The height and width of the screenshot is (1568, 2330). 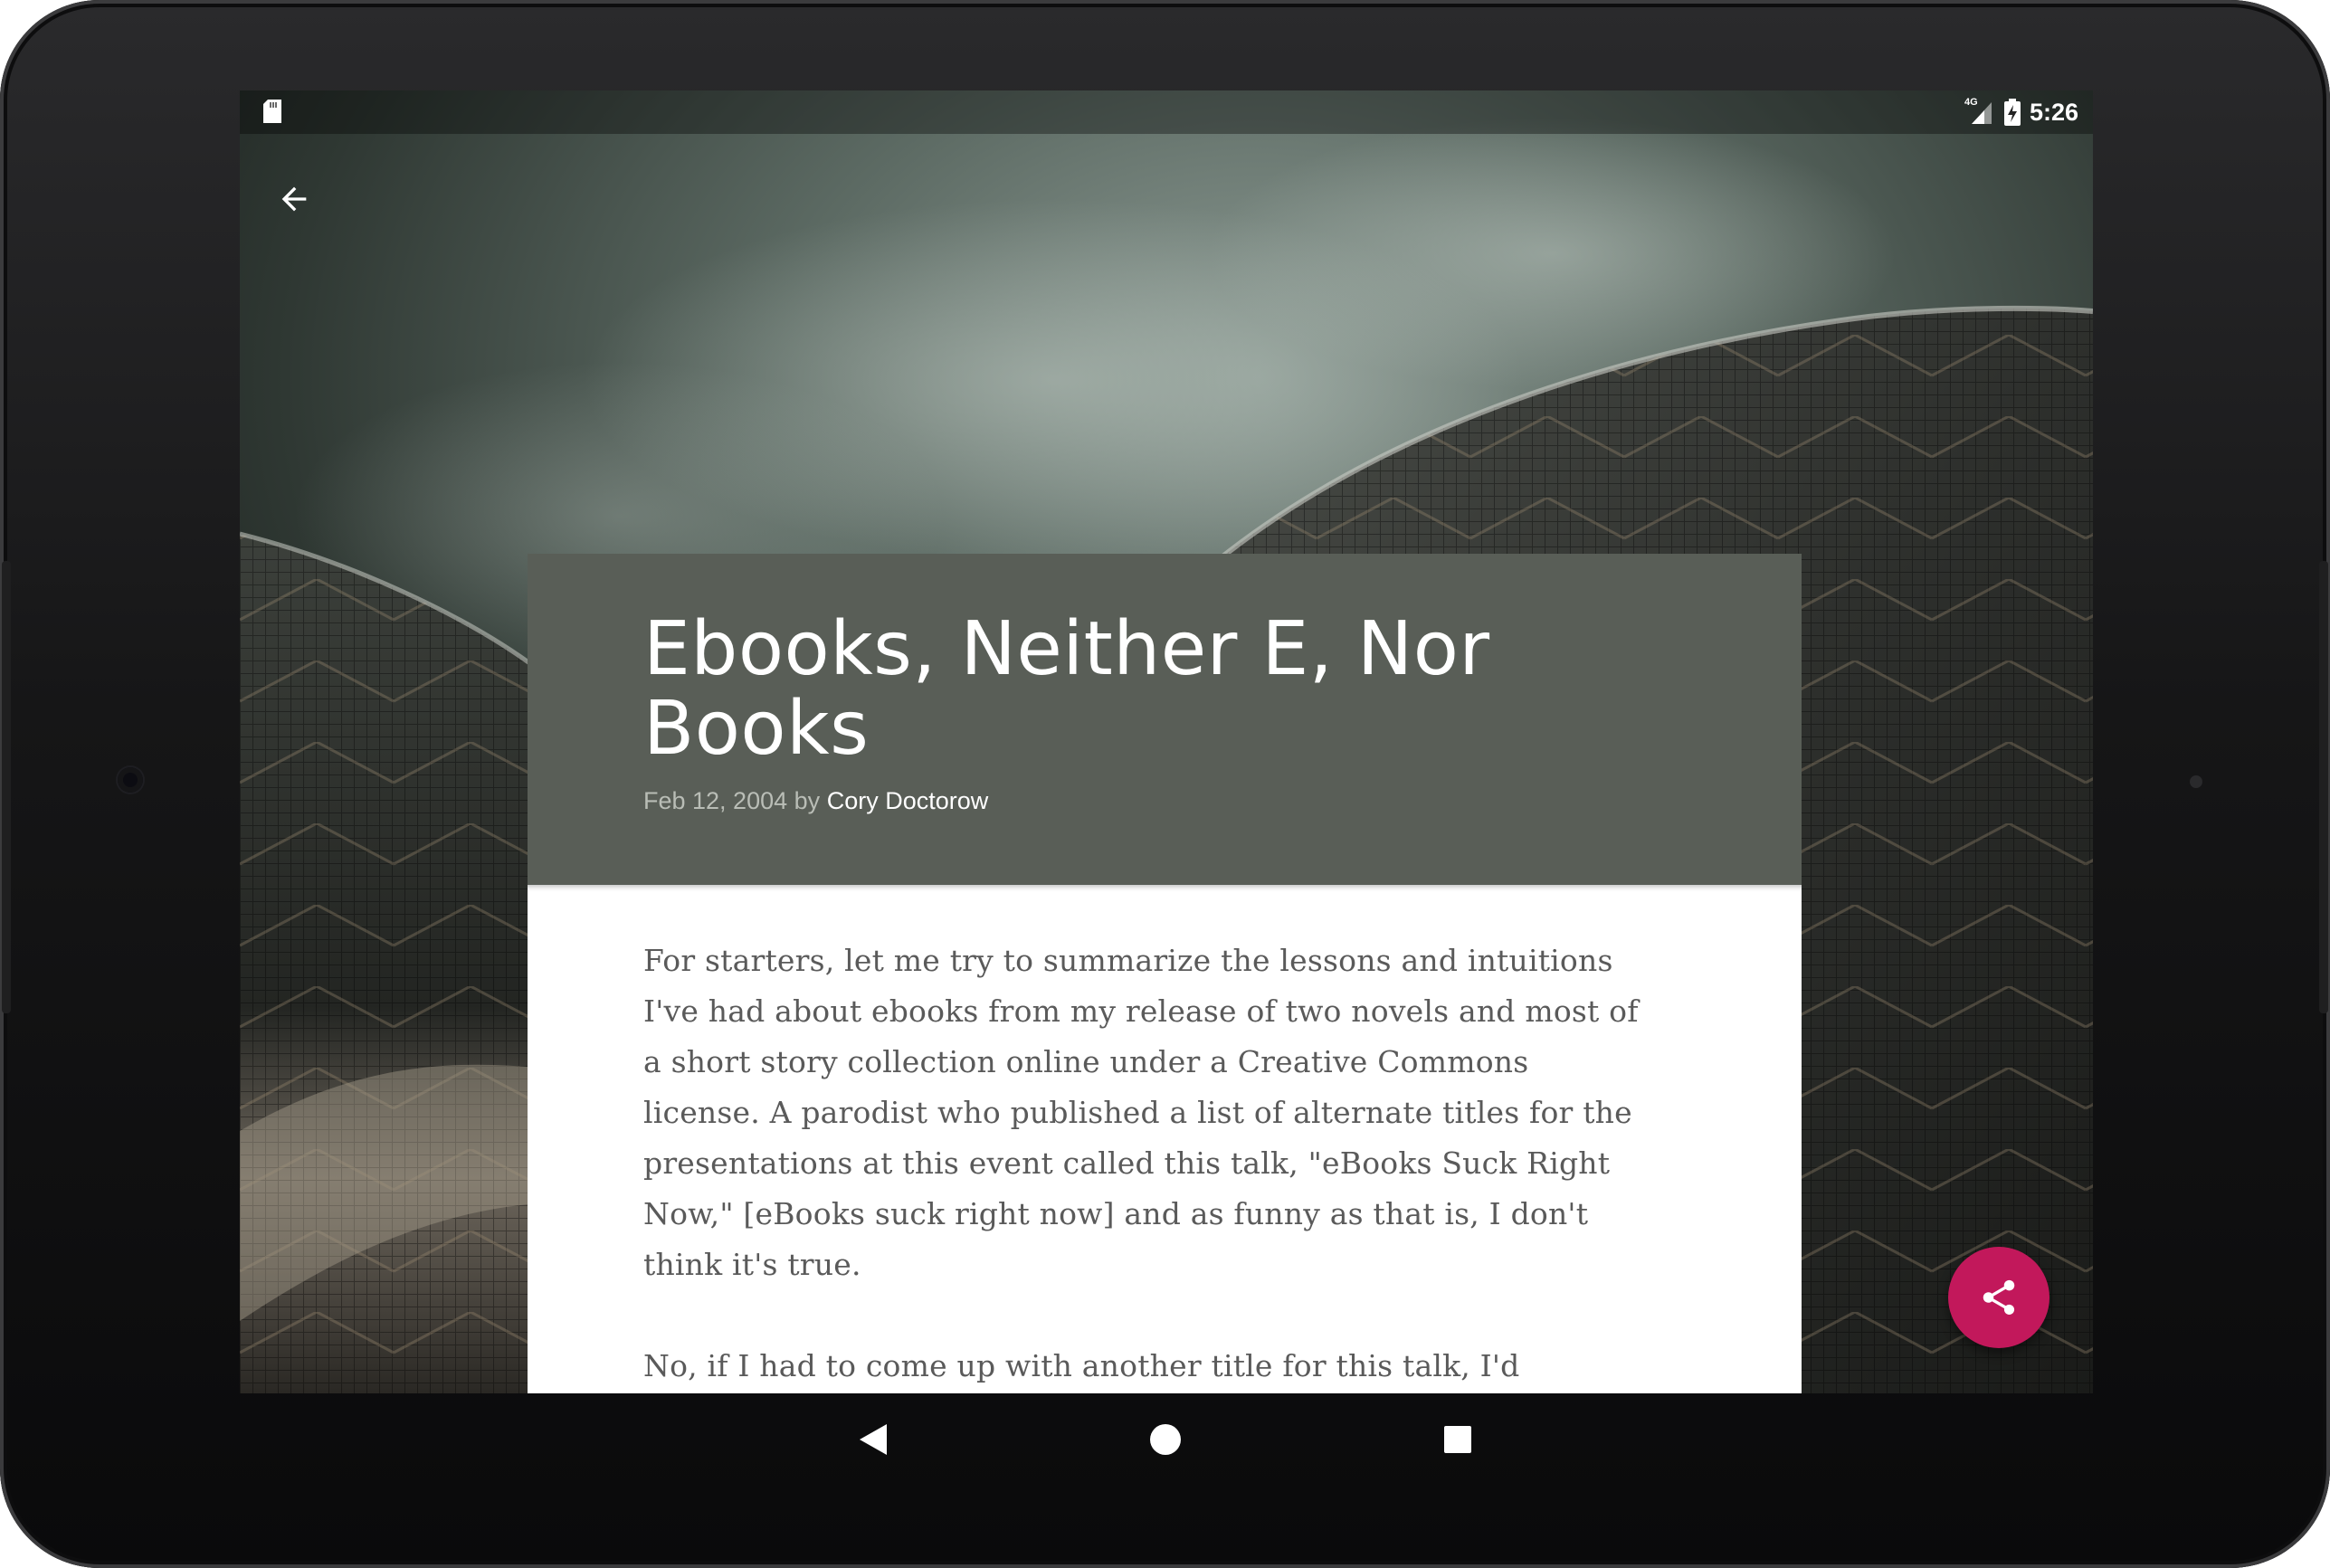 I want to click on nav-home-icon, so click(x=1165, y=1440).